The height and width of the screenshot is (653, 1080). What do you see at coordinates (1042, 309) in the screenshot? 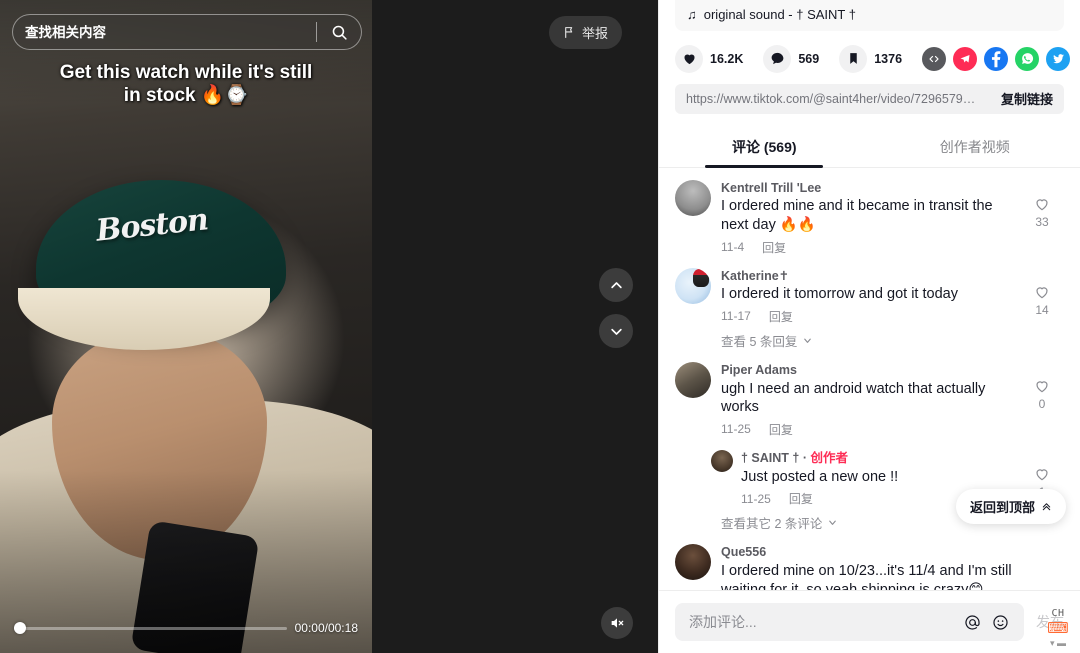
I see `comment-like-count: 14` at bounding box center [1042, 309].